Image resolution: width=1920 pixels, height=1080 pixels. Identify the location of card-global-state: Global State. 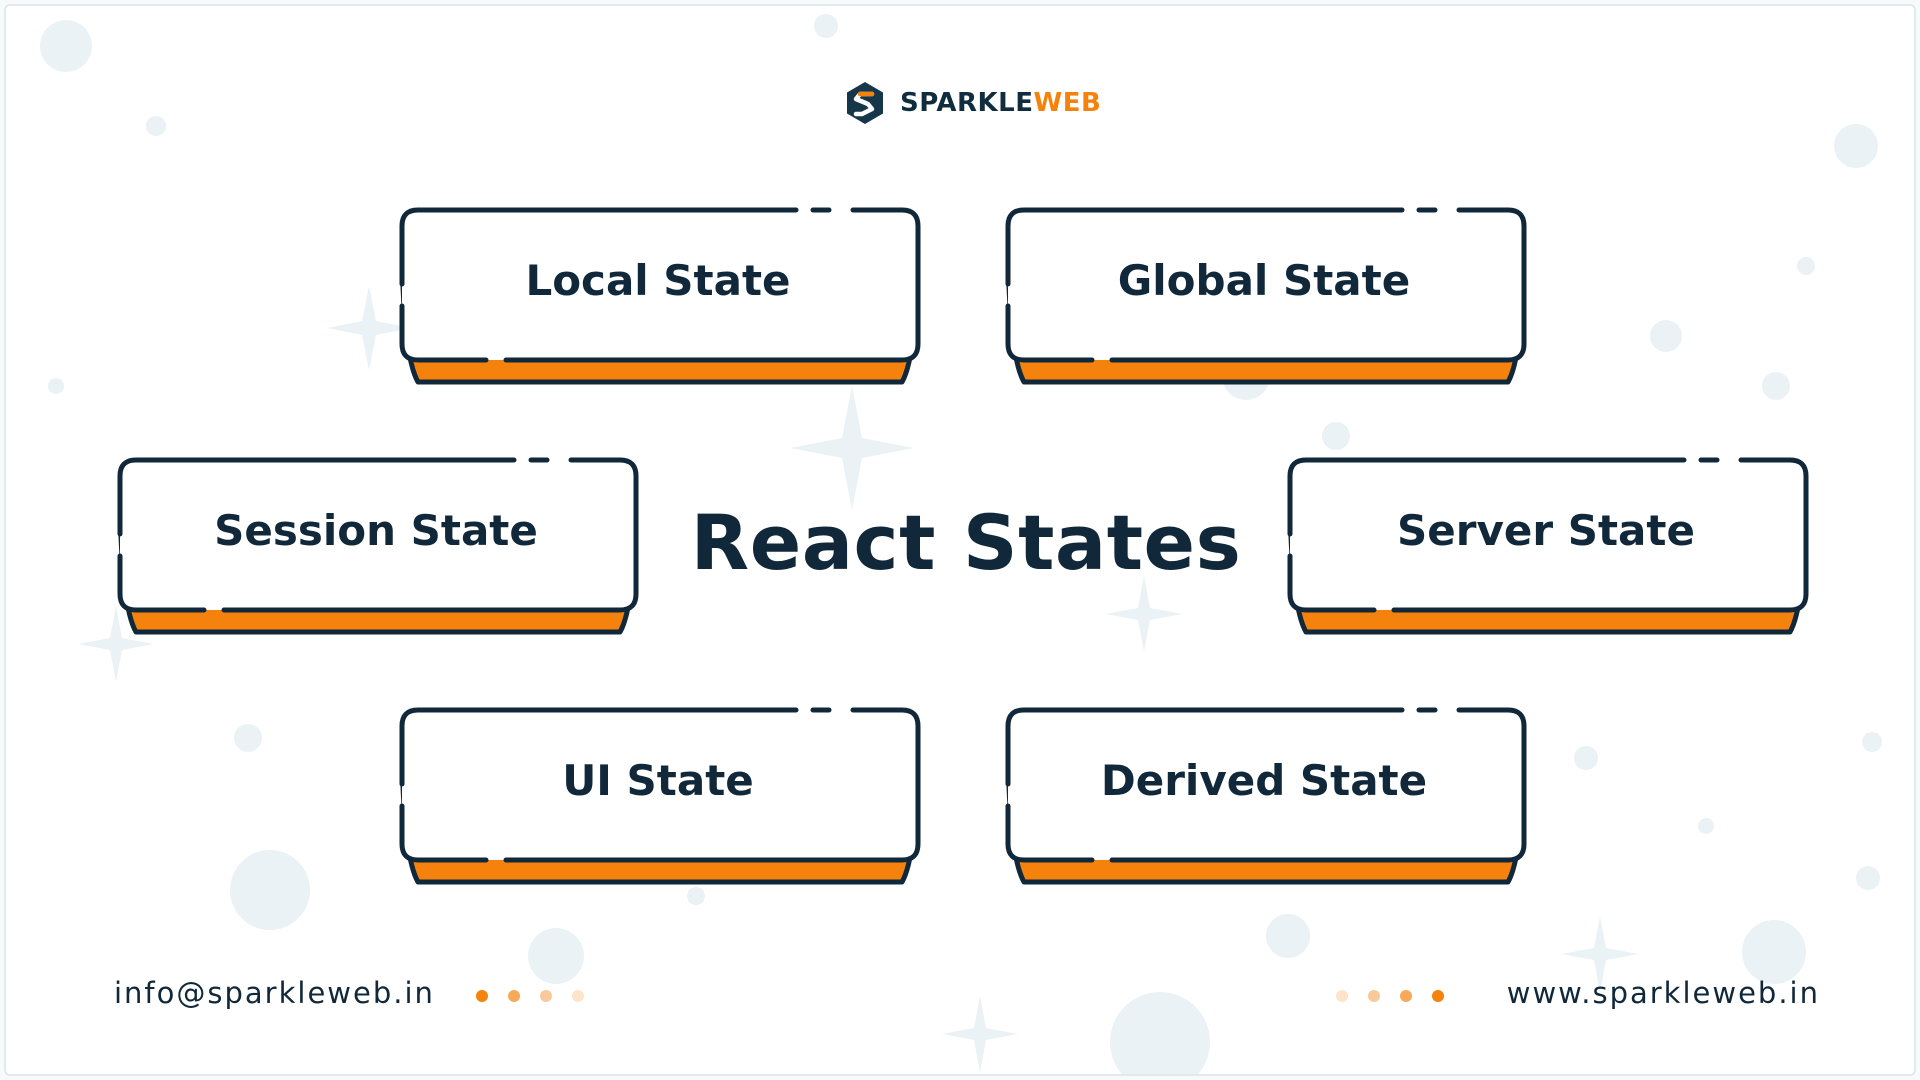
(1267, 296).